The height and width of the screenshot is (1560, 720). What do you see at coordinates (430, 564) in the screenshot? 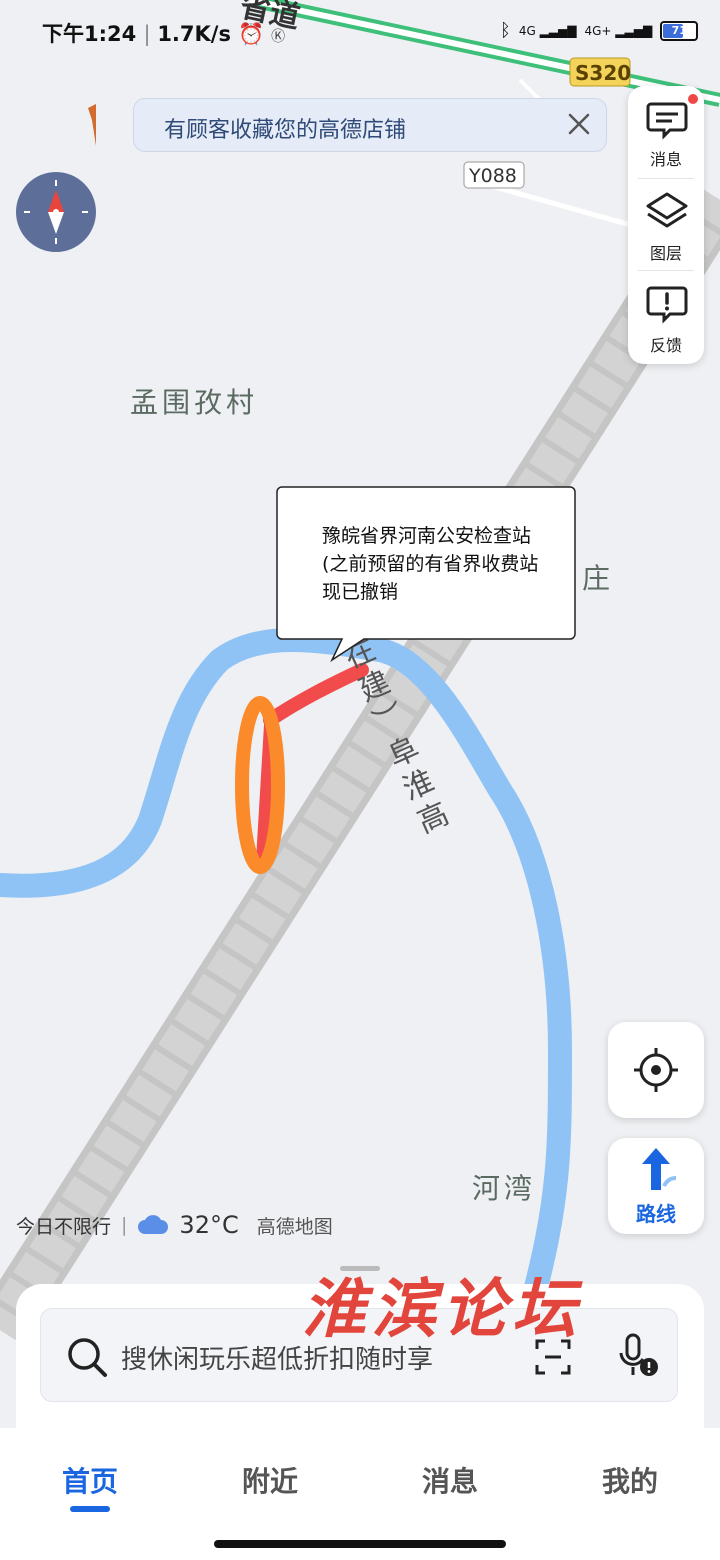
I see `callout-text: 豫皖省界河南公安检查站(之前预留的有省界收费站现已撤销` at bounding box center [430, 564].